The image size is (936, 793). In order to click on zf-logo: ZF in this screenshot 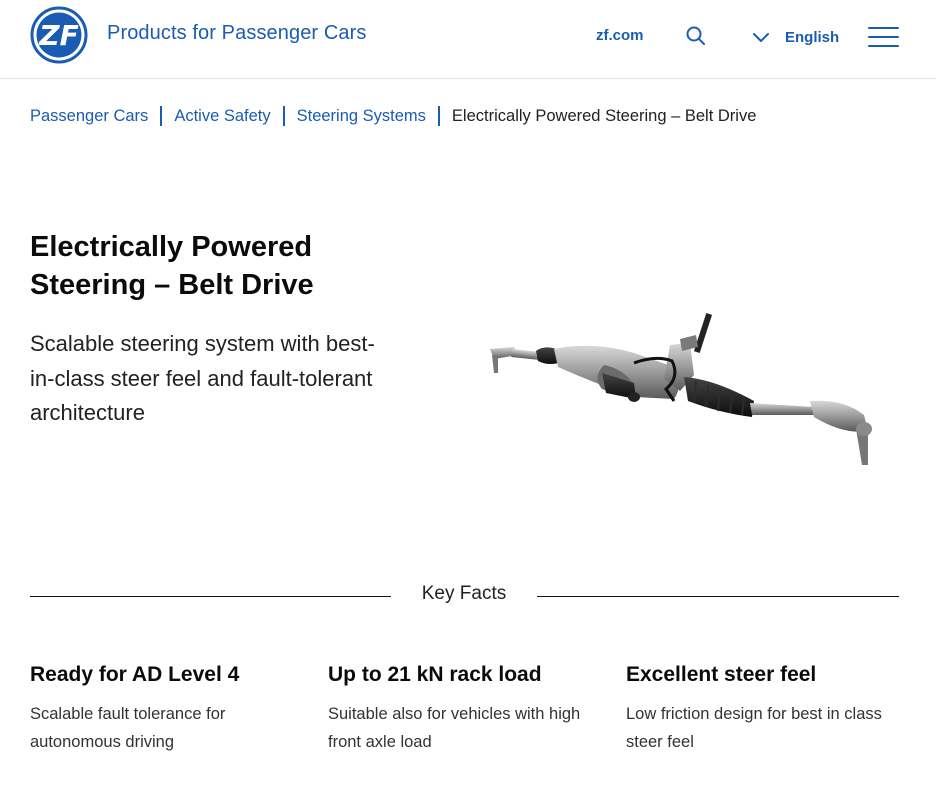, I will do `click(59, 35)`.